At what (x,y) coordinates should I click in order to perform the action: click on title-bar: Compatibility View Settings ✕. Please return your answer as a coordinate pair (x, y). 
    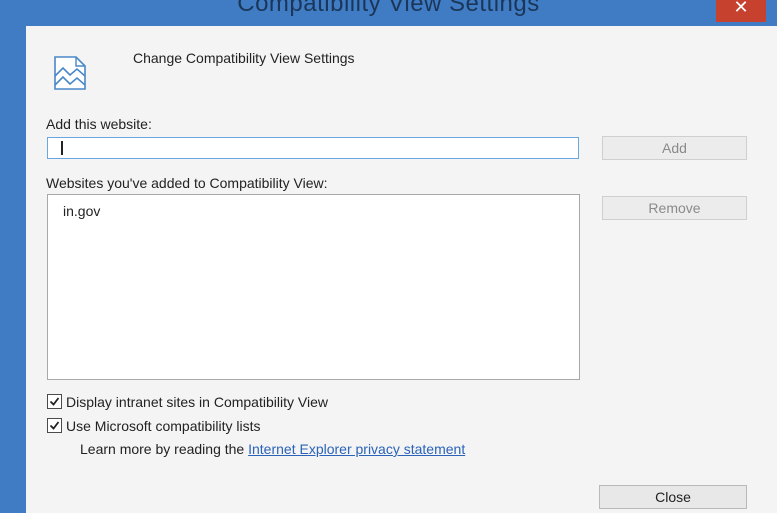
    Looking at the image, I should click on (388, 13).